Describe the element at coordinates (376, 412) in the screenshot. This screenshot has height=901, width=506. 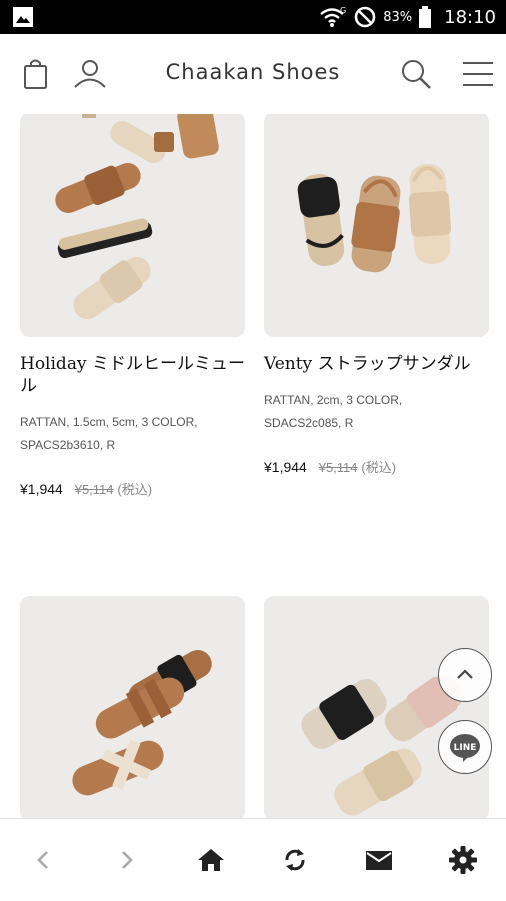
I see `product-spec: RATTAN, 2cm, 3 COLOR, SDACS2c085, R` at that location.